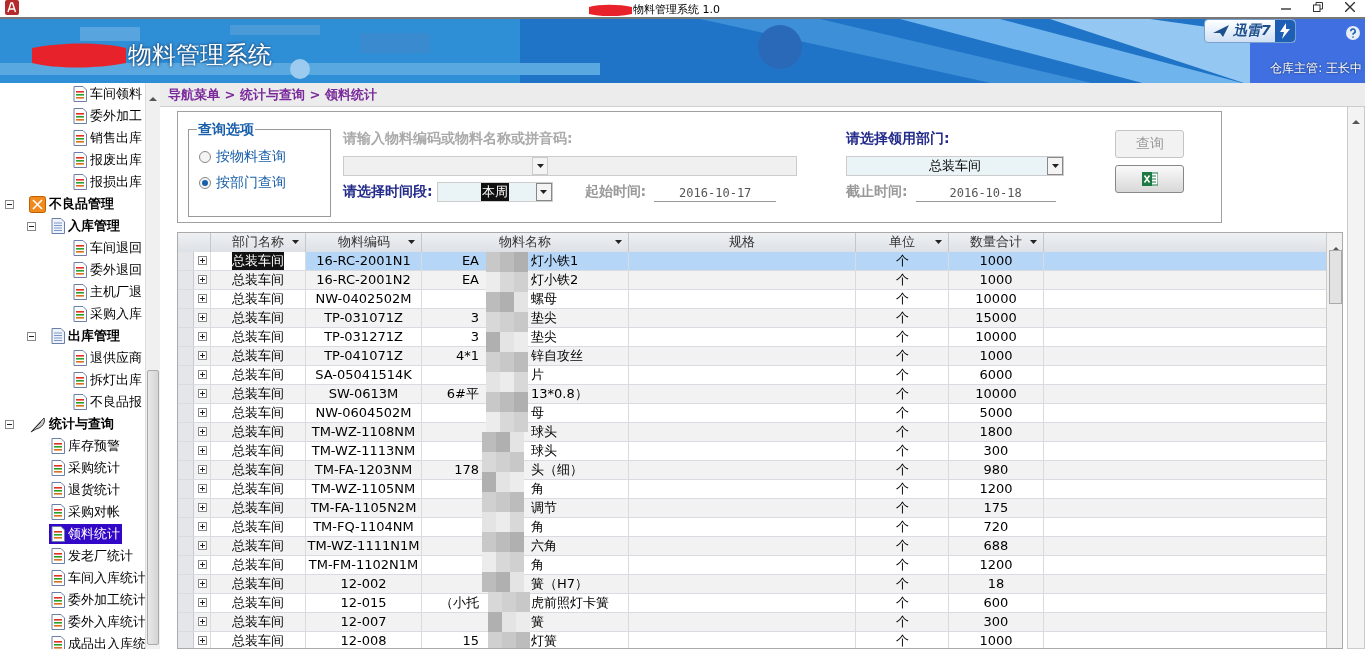 This screenshot has width=1365, height=649. Describe the element at coordinates (557, 469) in the screenshot. I see `table-cell: 头（细）` at that location.